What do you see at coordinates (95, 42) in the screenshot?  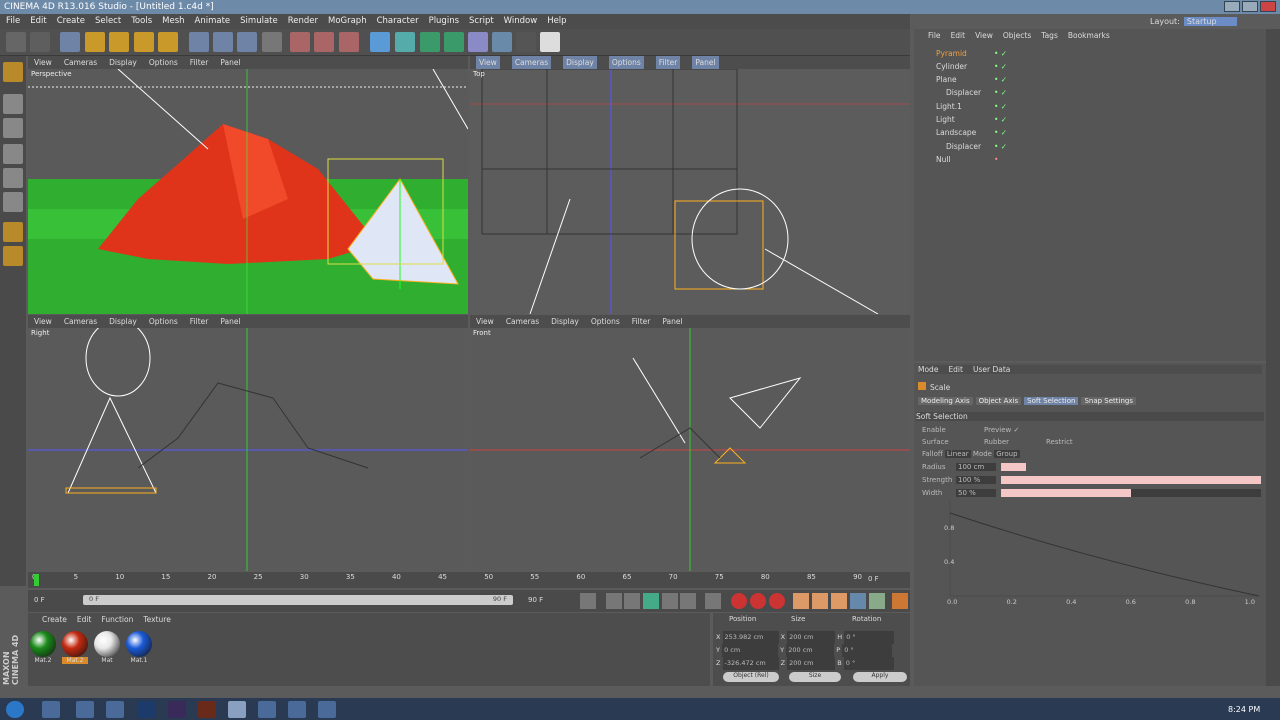 I see `move-icon` at bounding box center [95, 42].